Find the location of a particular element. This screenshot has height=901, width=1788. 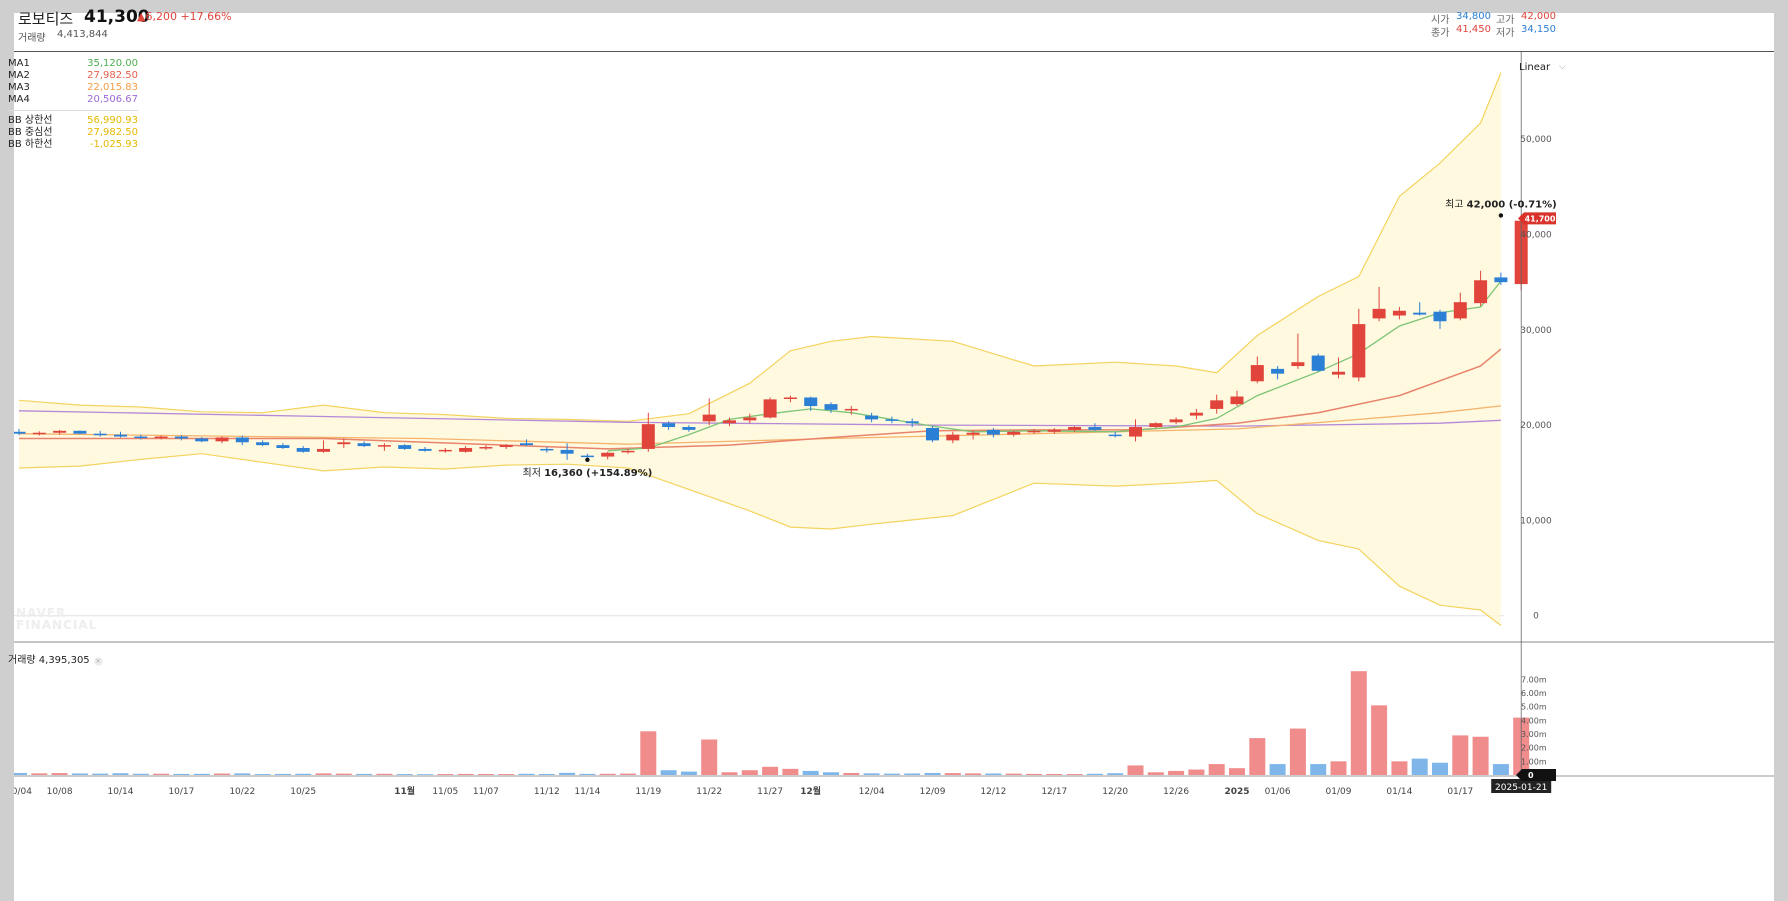

crosshair-date-label: 2025-01-21 is located at coordinates (1521, 788).